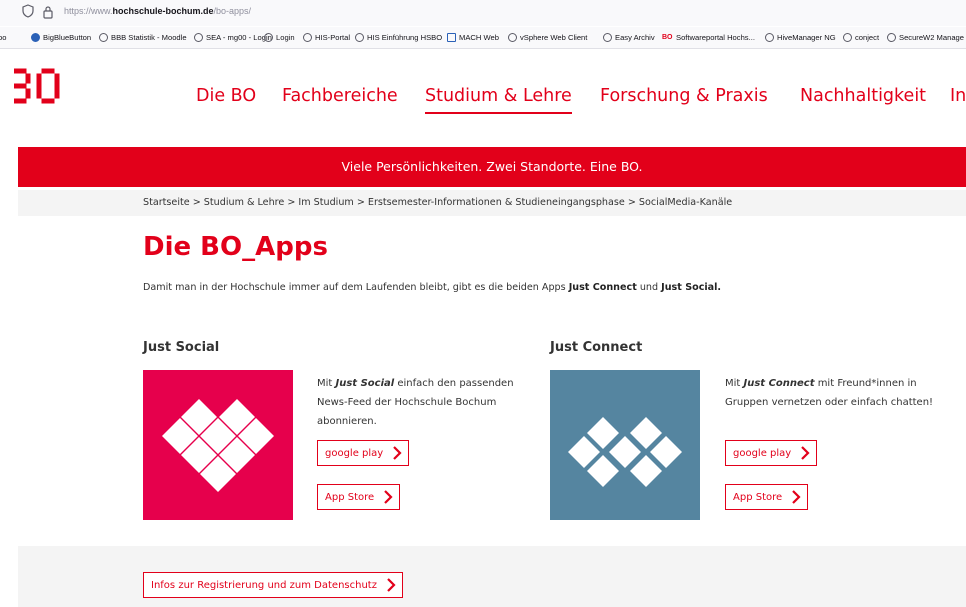 This screenshot has width=966, height=607. I want to click on bbb-icon, so click(35, 37).